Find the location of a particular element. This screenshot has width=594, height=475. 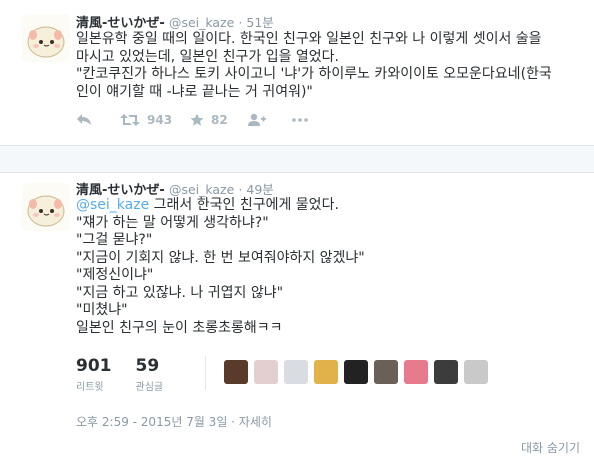

favorite-stat: 59 관심글 is located at coordinates (150, 374).